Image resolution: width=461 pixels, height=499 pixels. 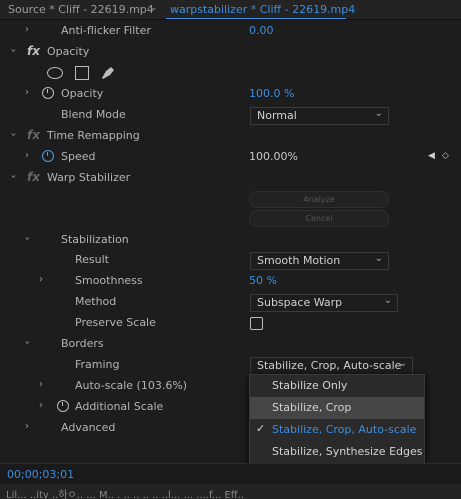 I want to click on borders-label: Borders, so click(x=82, y=343).